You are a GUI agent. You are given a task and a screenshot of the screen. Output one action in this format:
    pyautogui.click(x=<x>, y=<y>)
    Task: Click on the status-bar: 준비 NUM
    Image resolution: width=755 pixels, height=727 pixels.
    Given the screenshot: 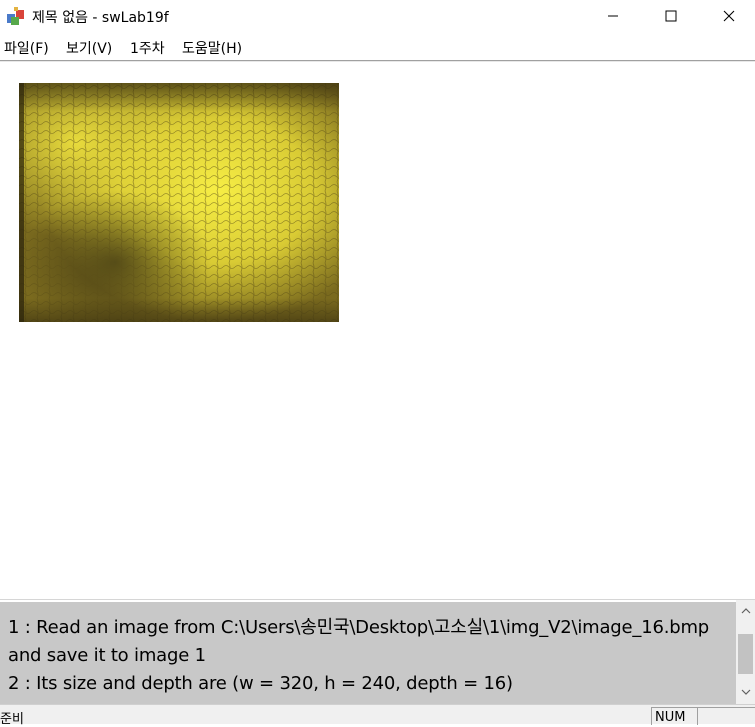 What is the action you would take?
    pyautogui.click(x=377, y=715)
    